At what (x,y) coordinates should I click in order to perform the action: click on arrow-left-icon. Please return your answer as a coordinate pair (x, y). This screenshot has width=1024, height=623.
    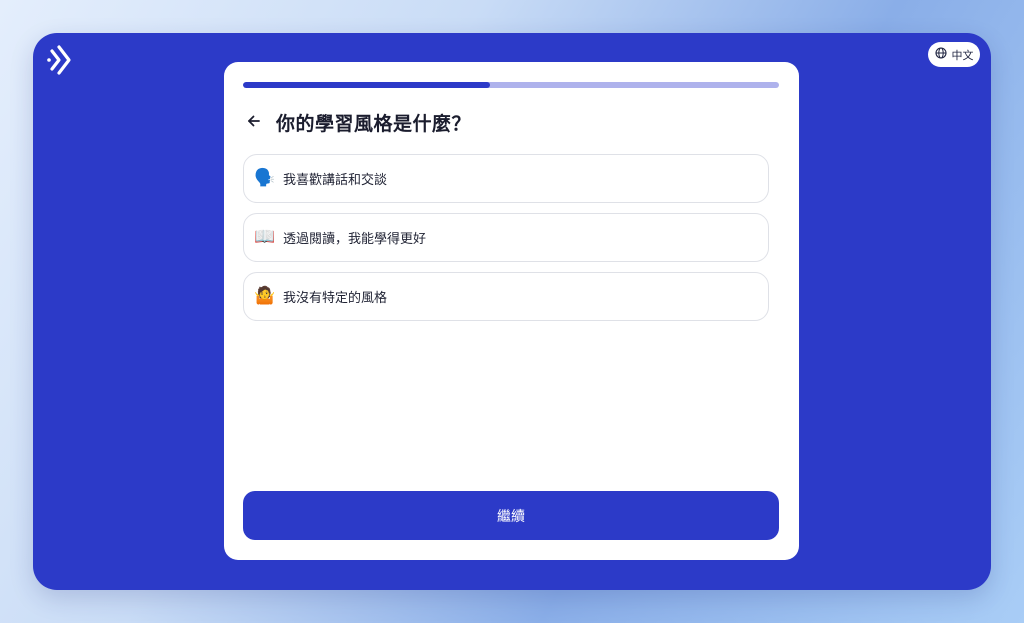
    Looking at the image, I should click on (254, 122).